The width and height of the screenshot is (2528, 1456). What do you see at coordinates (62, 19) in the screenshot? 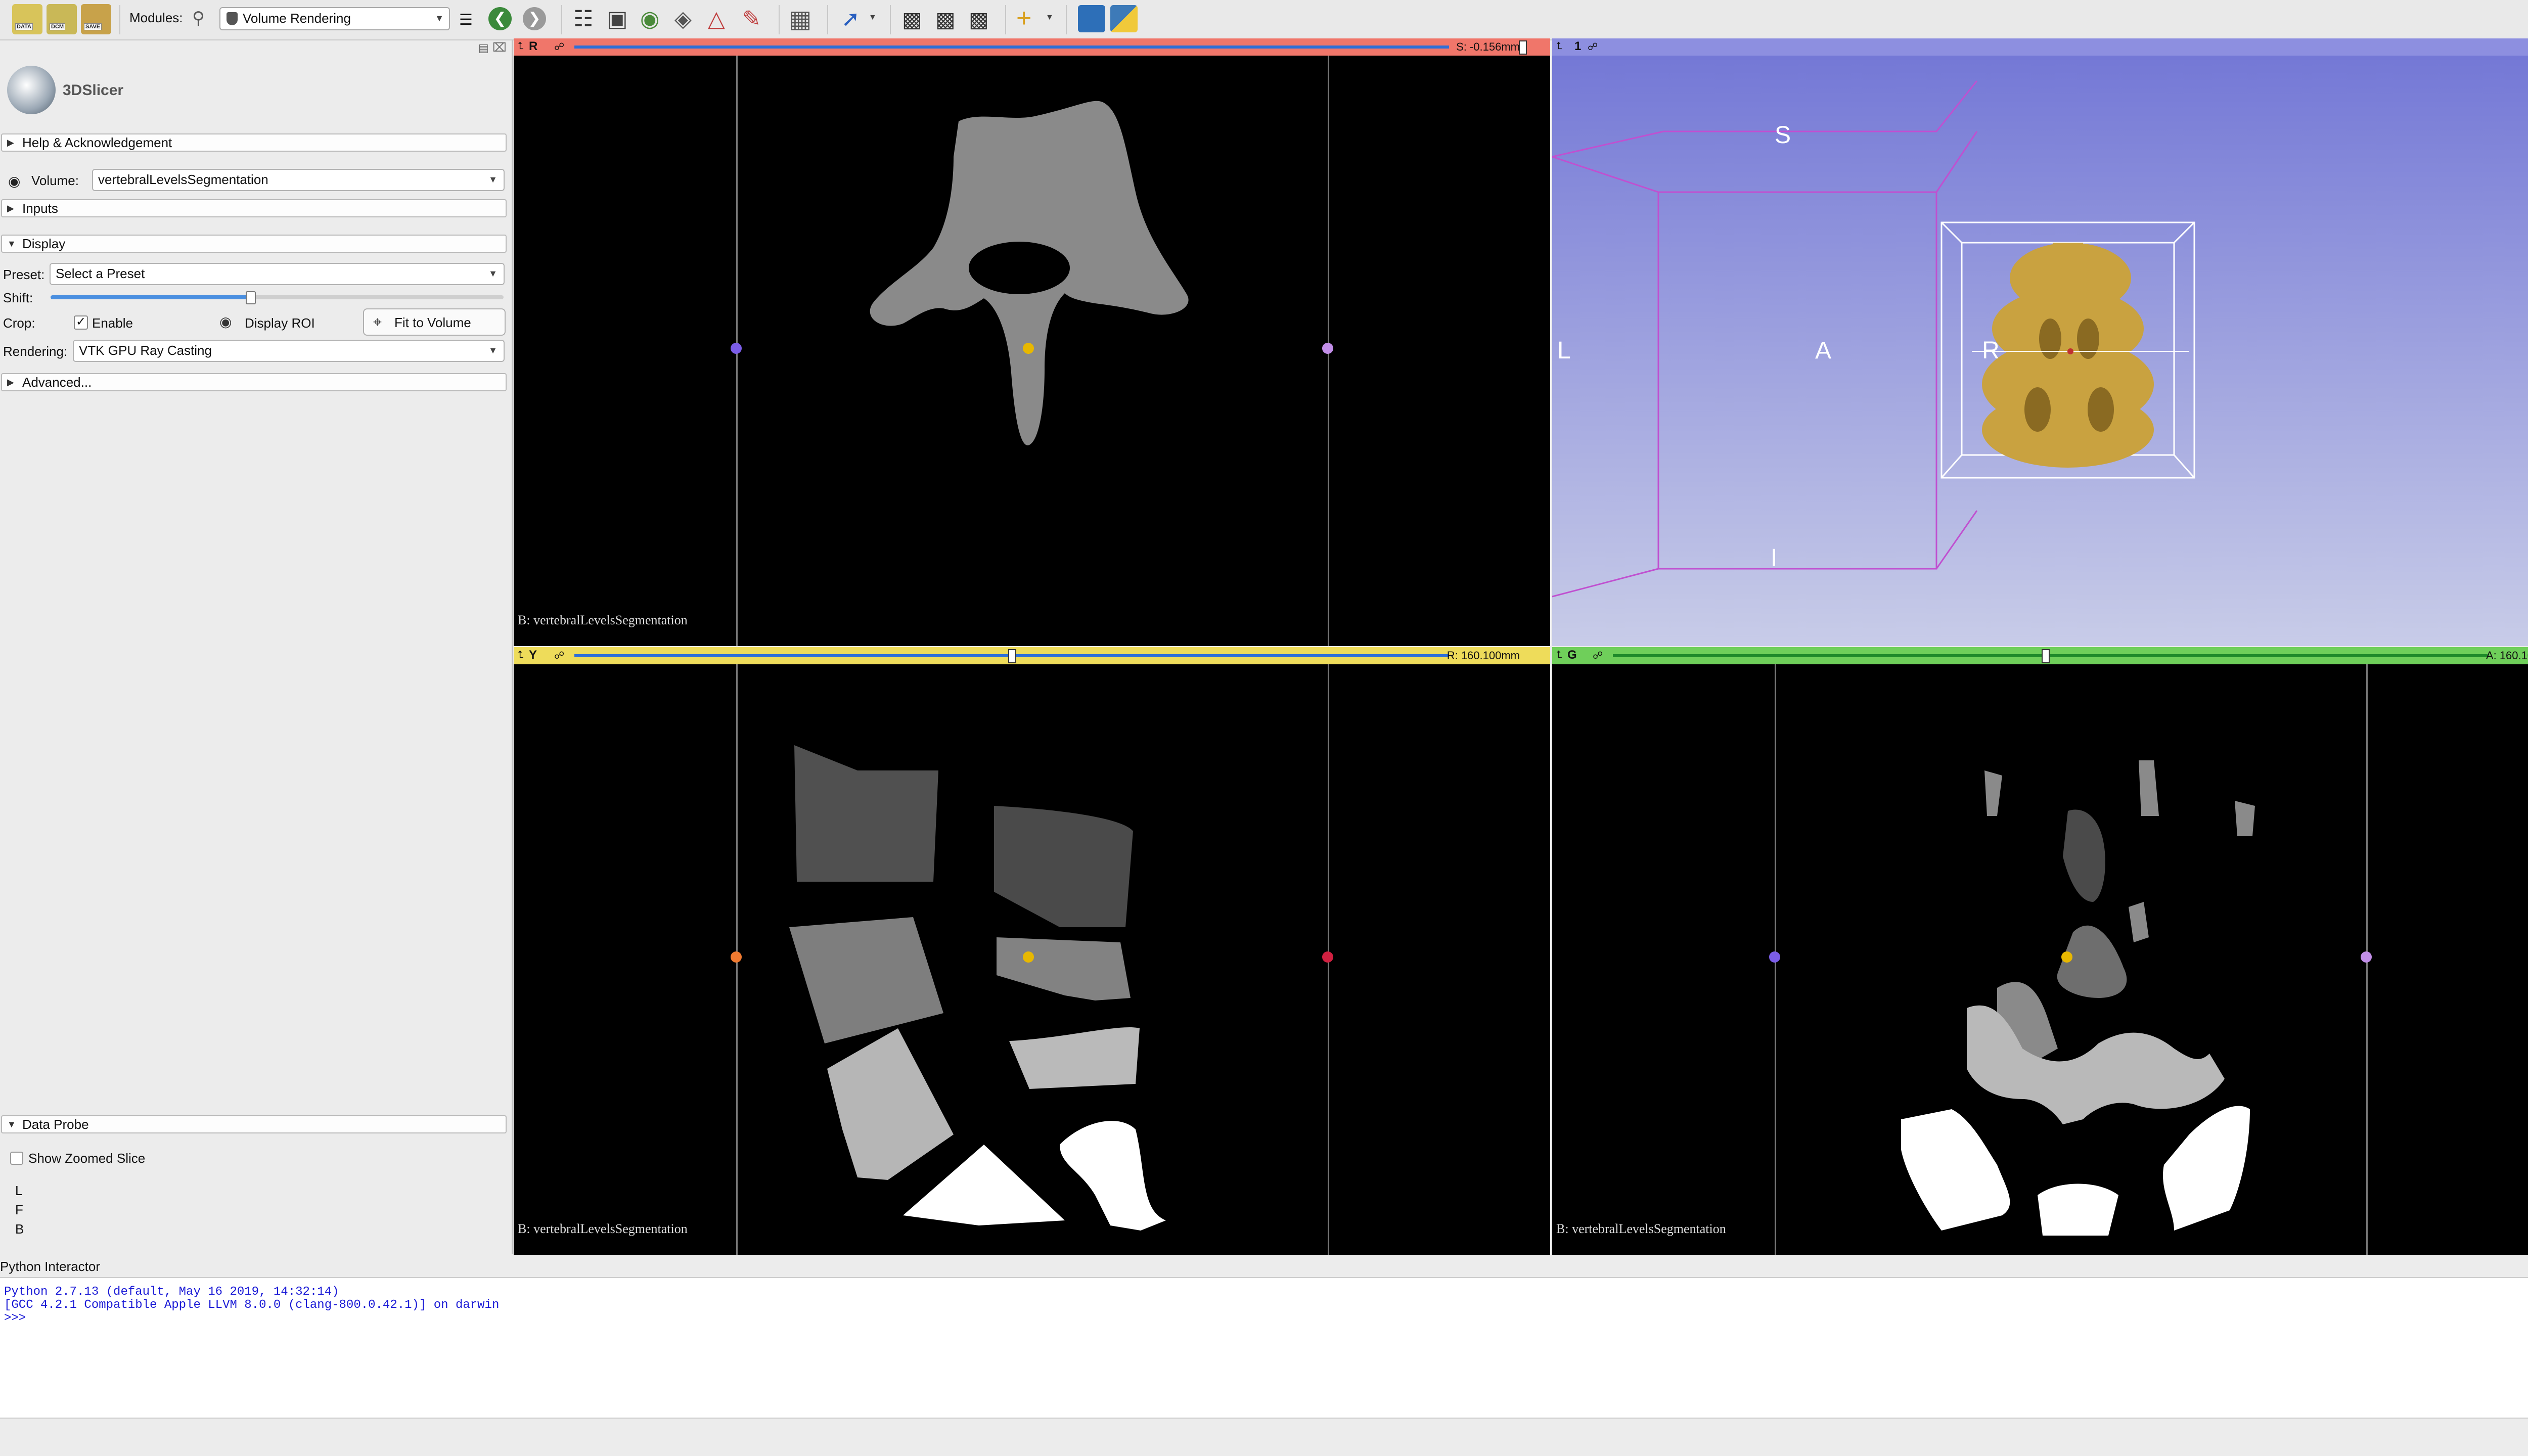
I see `dicom-button: DCM` at bounding box center [62, 19].